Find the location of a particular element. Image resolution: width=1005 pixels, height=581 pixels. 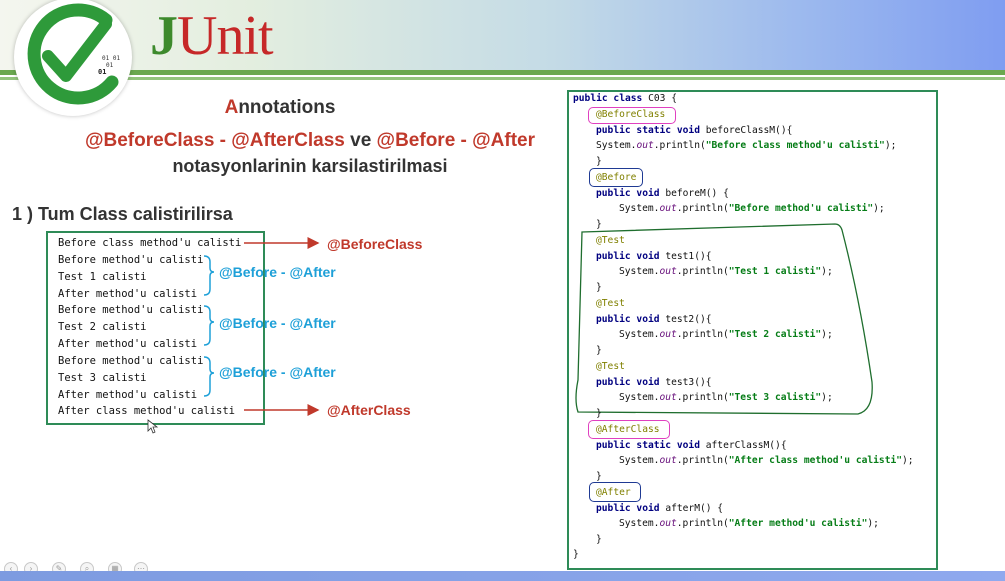

label-after-class: @AfterClass is located at coordinates (369, 410).